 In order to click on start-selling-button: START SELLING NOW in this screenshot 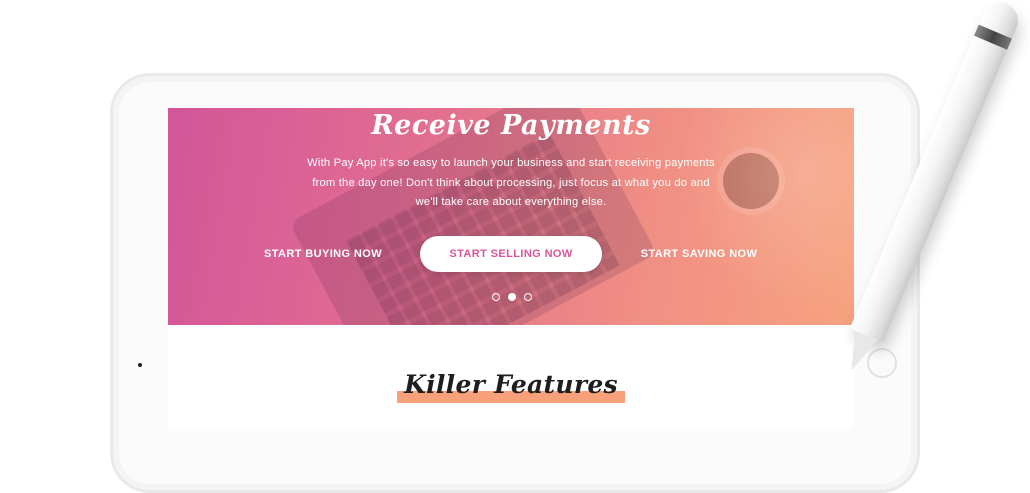, I will do `click(511, 254)`.